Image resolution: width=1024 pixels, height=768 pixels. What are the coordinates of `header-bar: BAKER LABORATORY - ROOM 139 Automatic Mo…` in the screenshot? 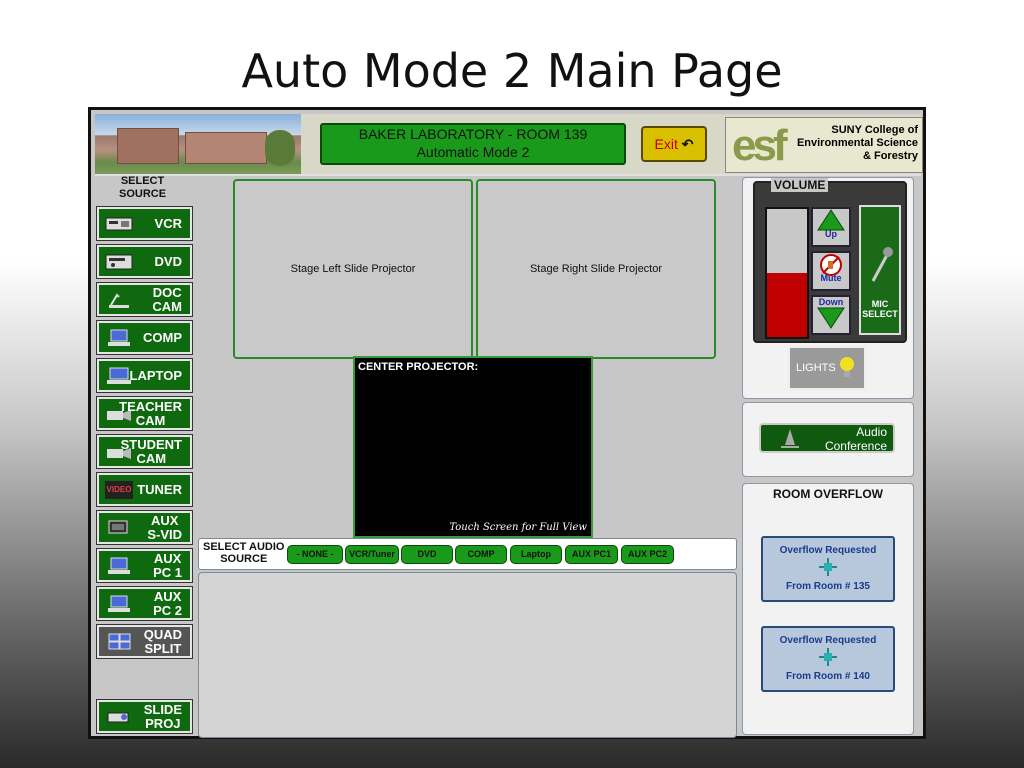 It's located at (509, 145).